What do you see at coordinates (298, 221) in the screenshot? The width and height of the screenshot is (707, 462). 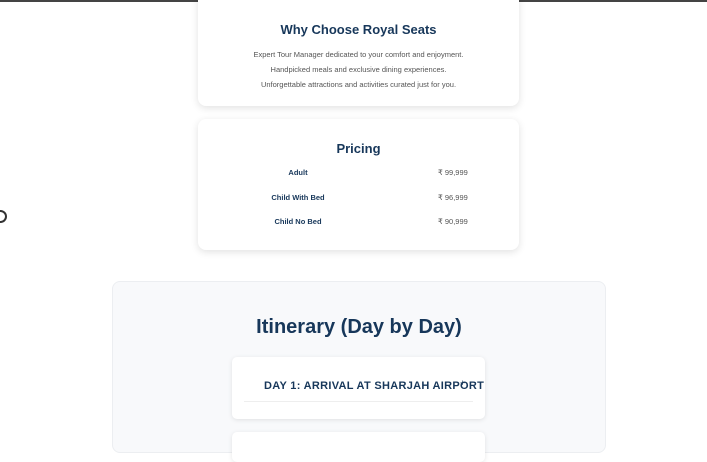 I see `pricing-label: Child No Bed` at bounding box center [298, 221].